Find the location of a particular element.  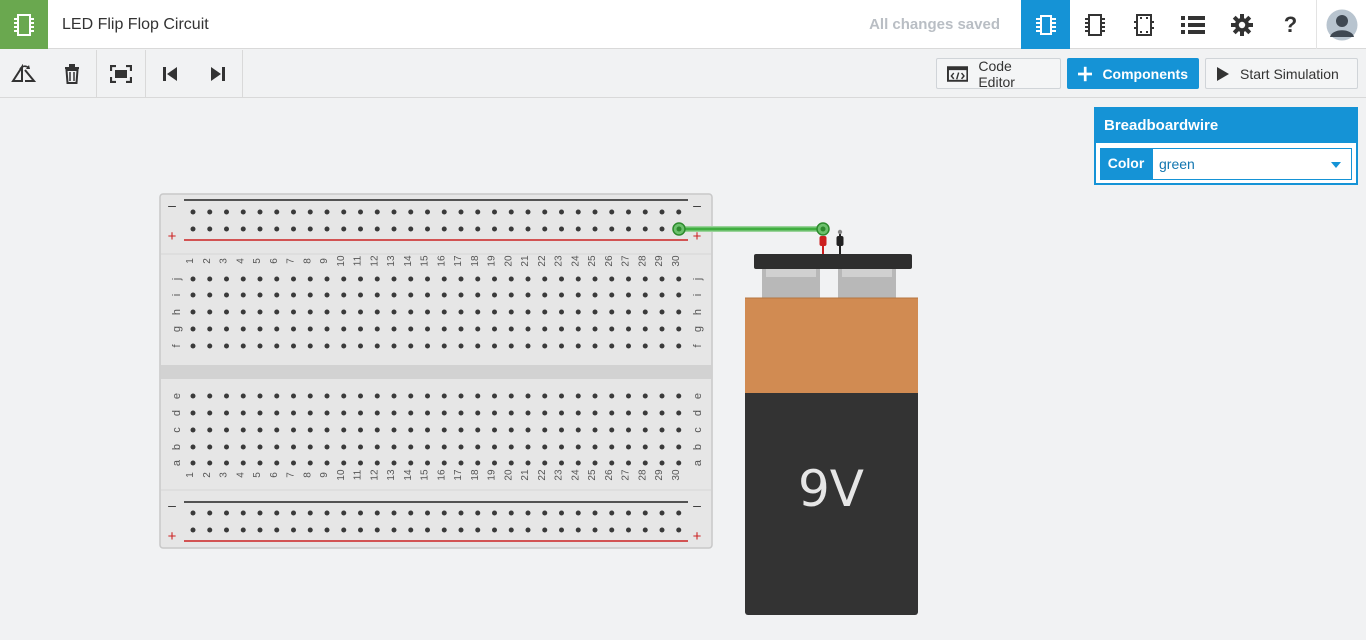

settings-icon is located at coordinates (1241, 24).